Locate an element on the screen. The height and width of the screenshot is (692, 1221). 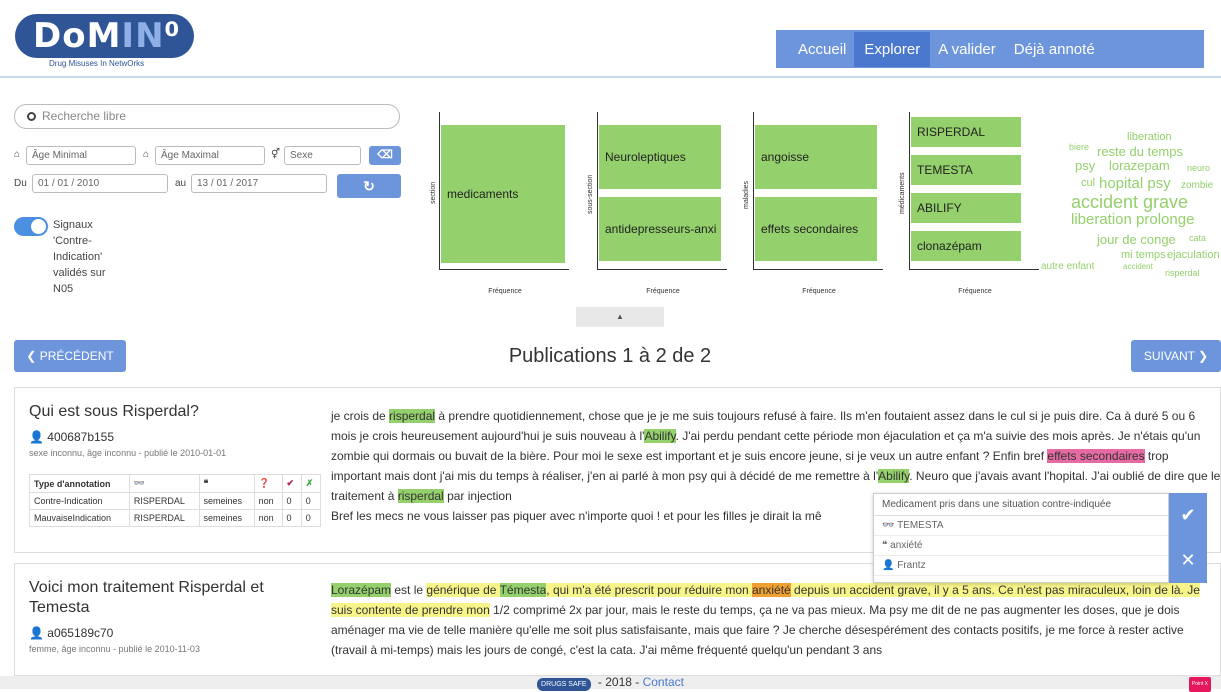
main-nav: Accueil Explorer A valider Déjà annoté is located at coordinates (990, 49).